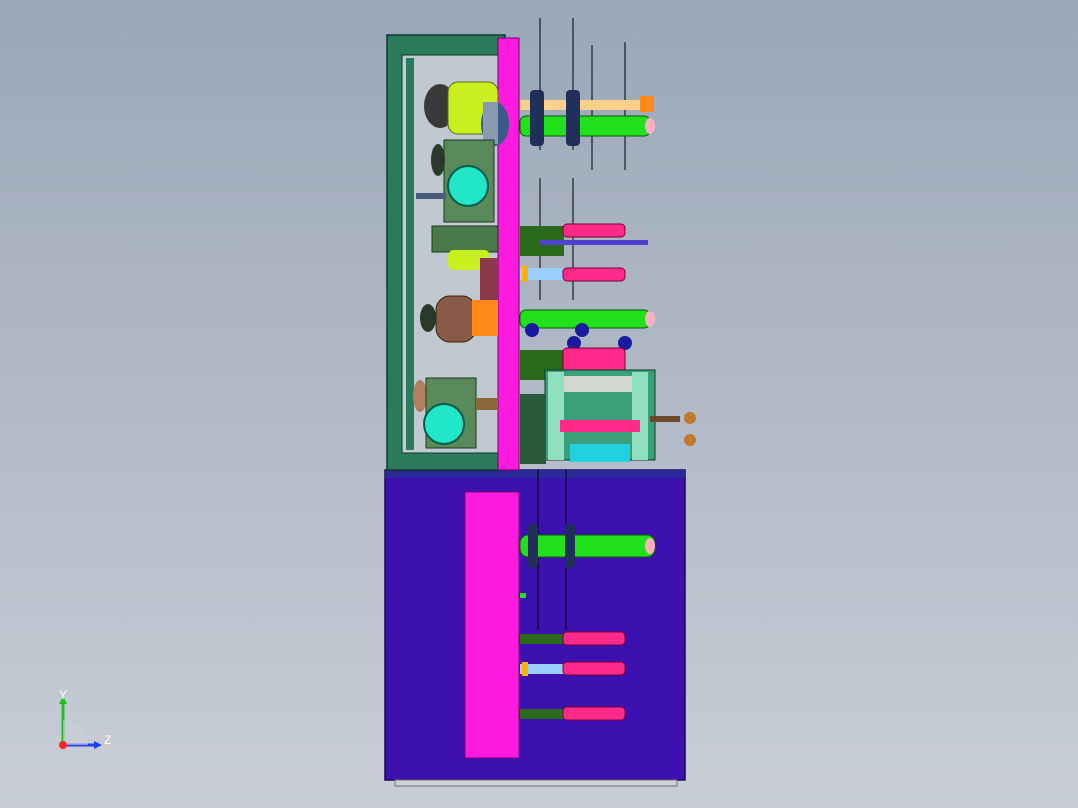 The height and width of the screenshot is (808, 1078). What do you see at coordinates (535, 628) in the screenshot?
I see `machine-cabinet` at bounding box center [535, 628].